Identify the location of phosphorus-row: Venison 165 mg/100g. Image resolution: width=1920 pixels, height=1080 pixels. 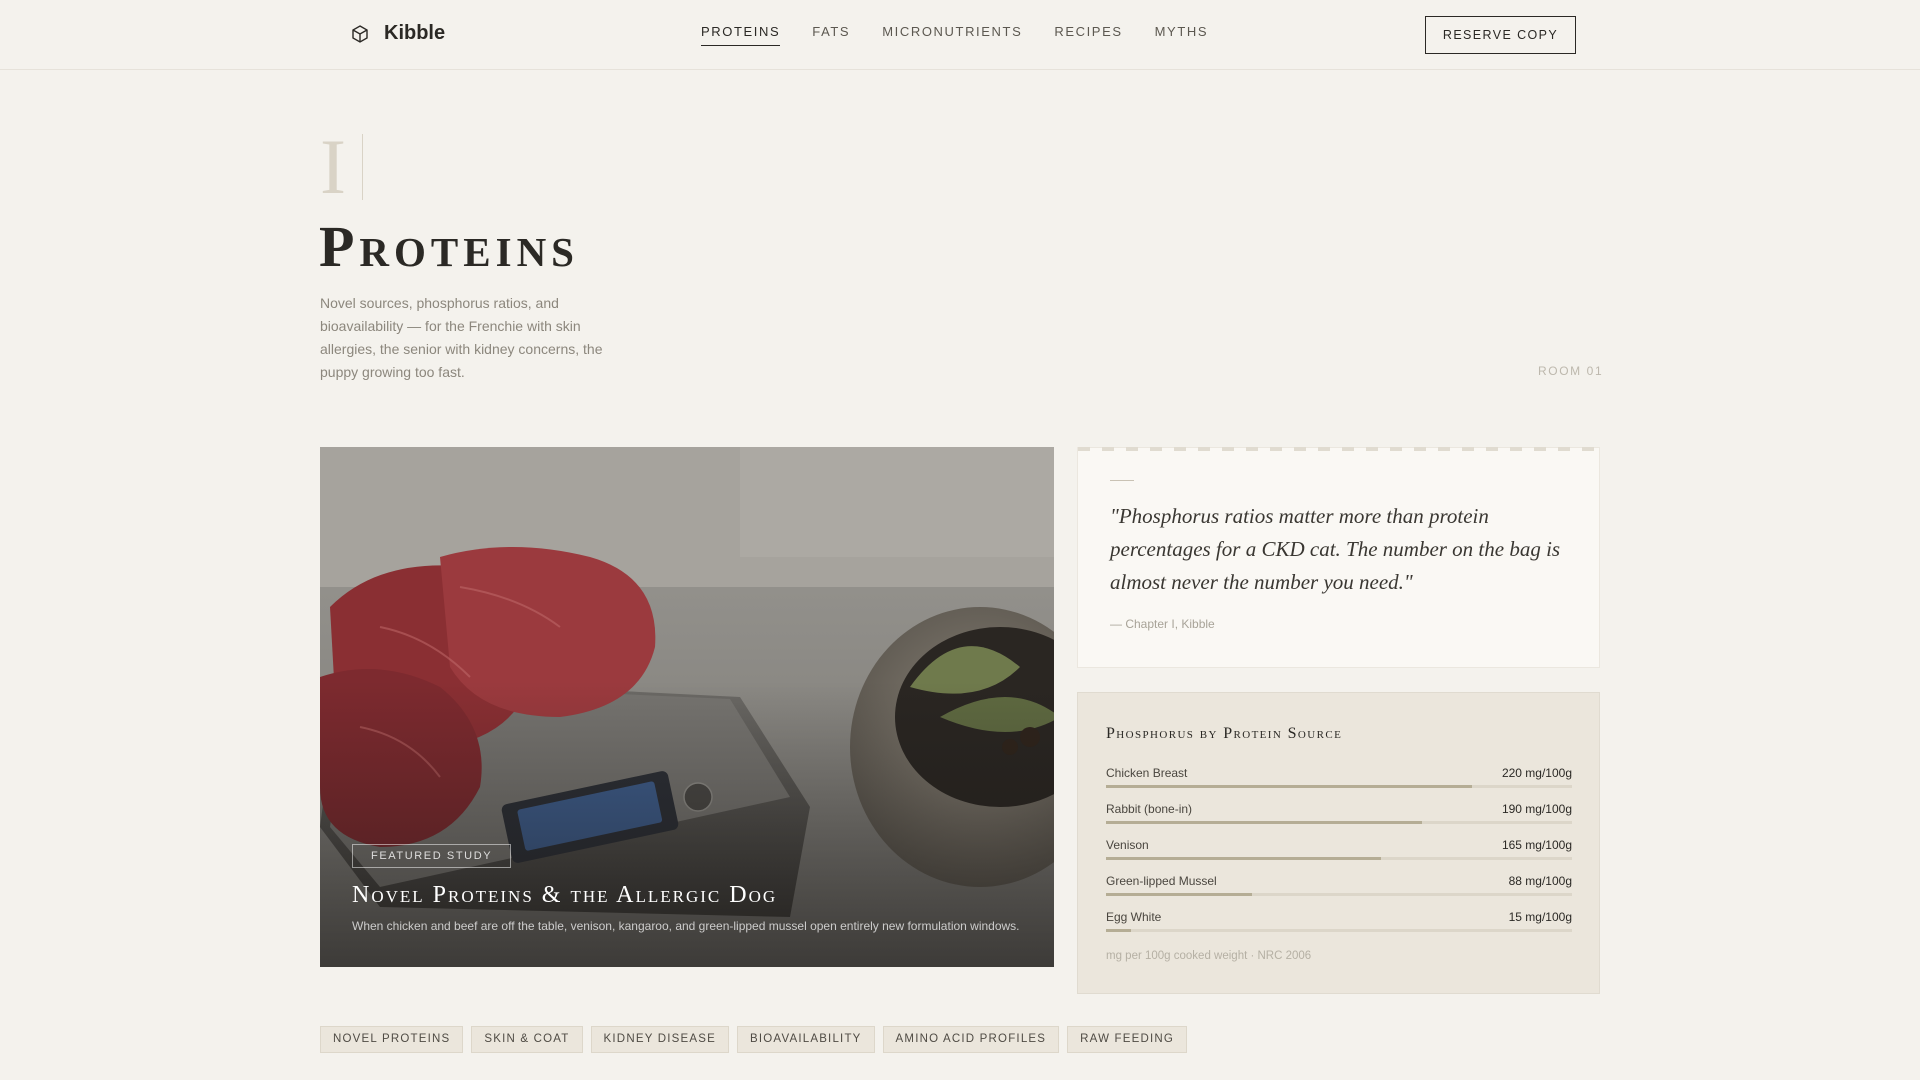
(1339, 856).